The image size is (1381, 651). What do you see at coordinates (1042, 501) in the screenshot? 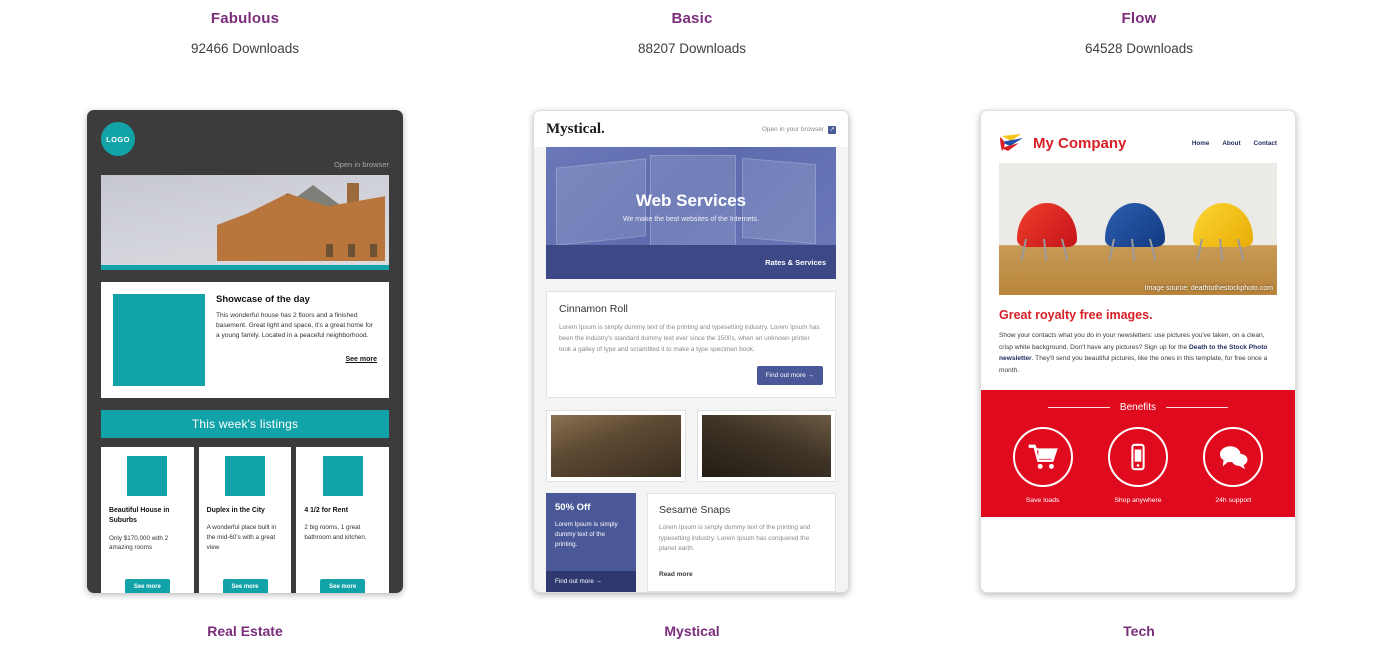
I see `benefit-label: Save loads` at bounding box center [1042, 501].